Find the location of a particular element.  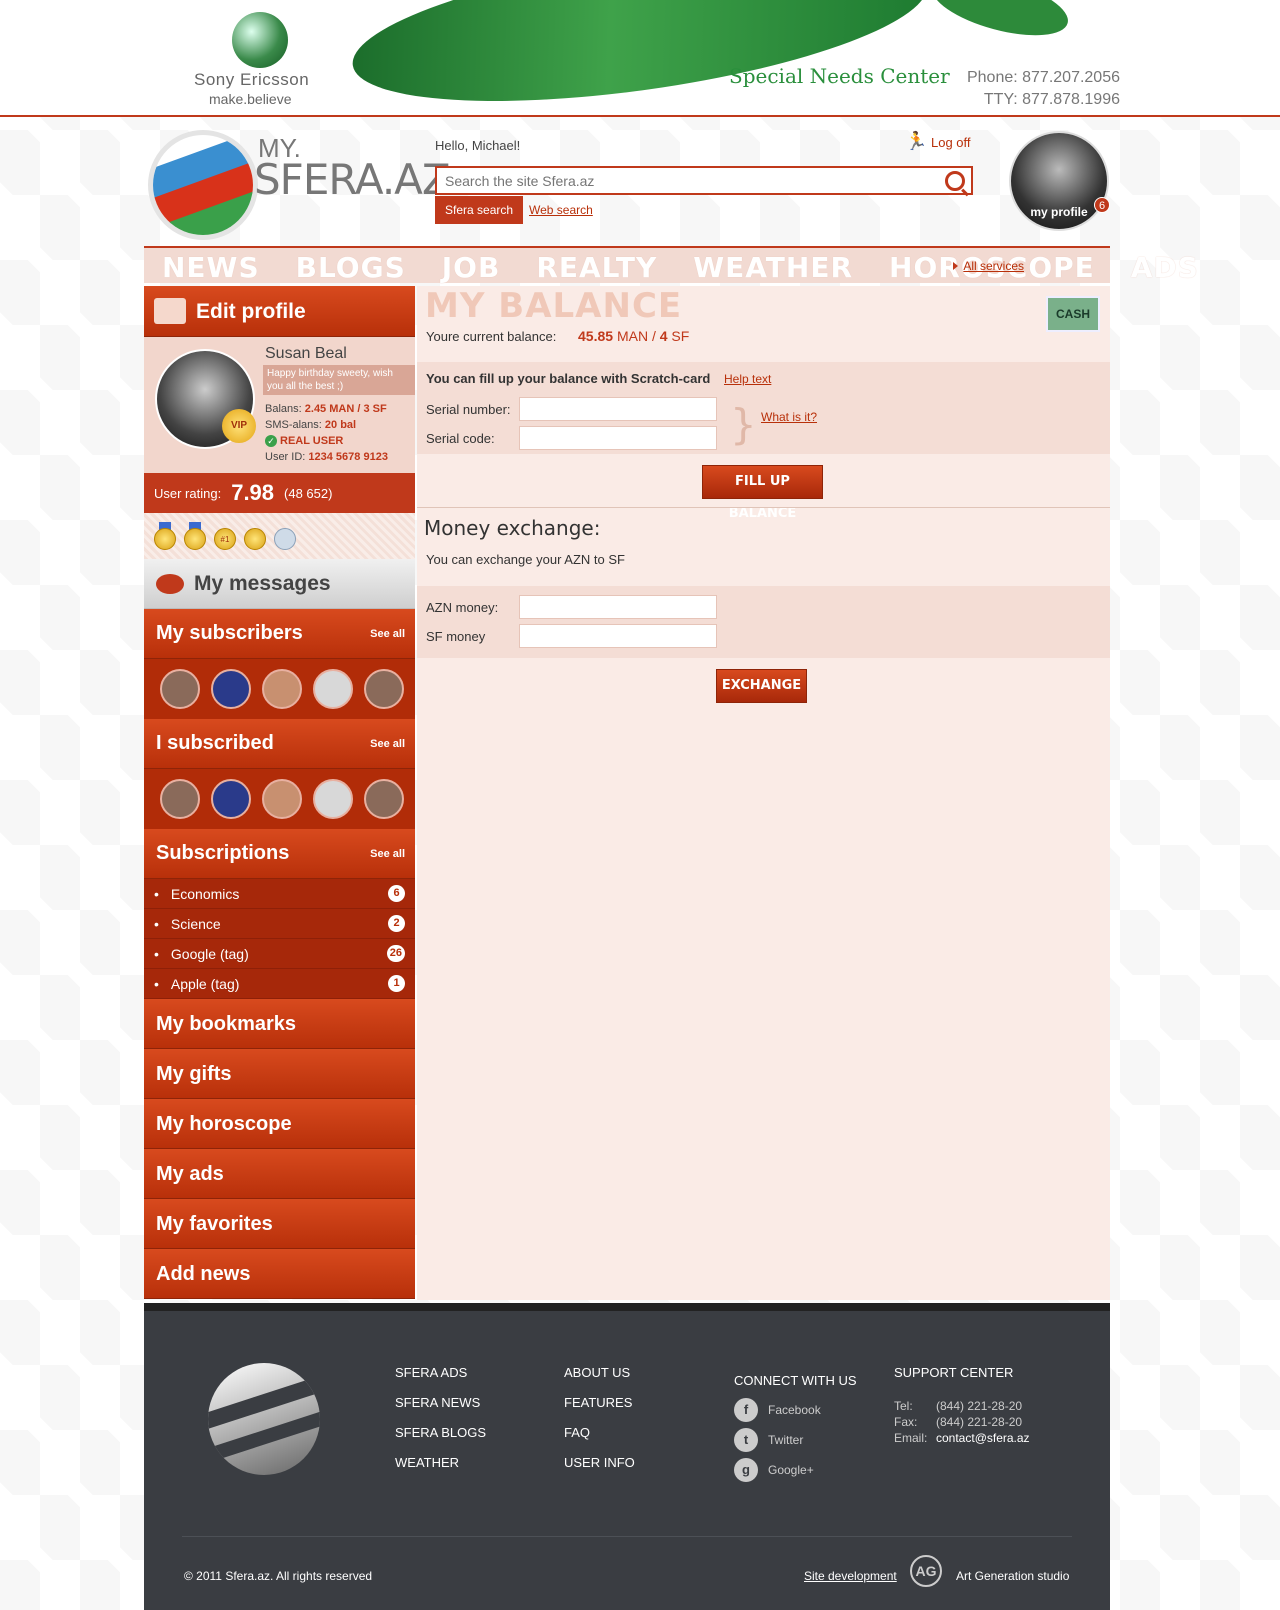

subscribers-avatars is located at coordinates (279, 689).